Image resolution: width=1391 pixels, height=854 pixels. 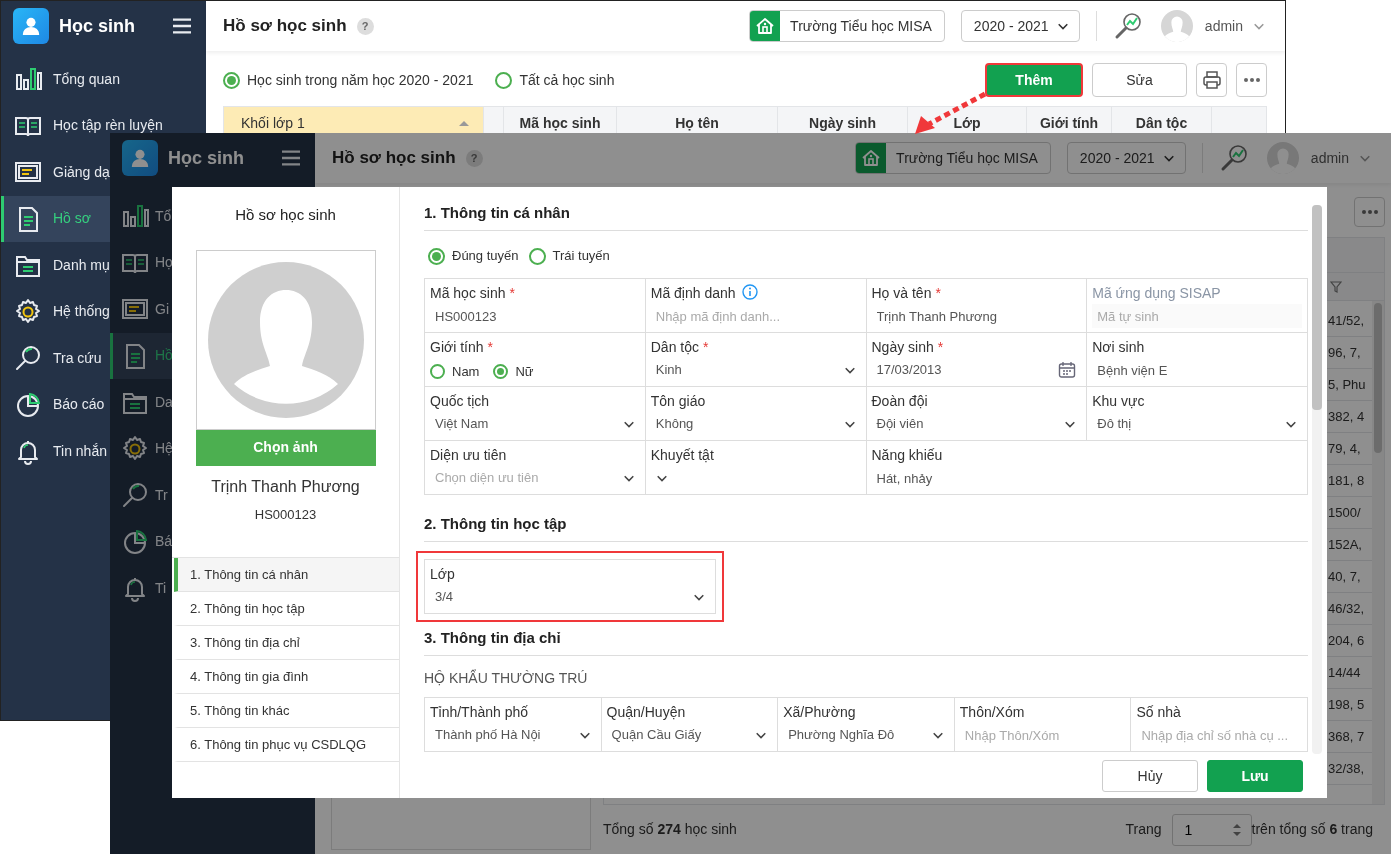 What do you see at coordinates (1345, 672) in the screenshot?
I see `table-cell-text: 14/44` at bounding box center [1345, 672].